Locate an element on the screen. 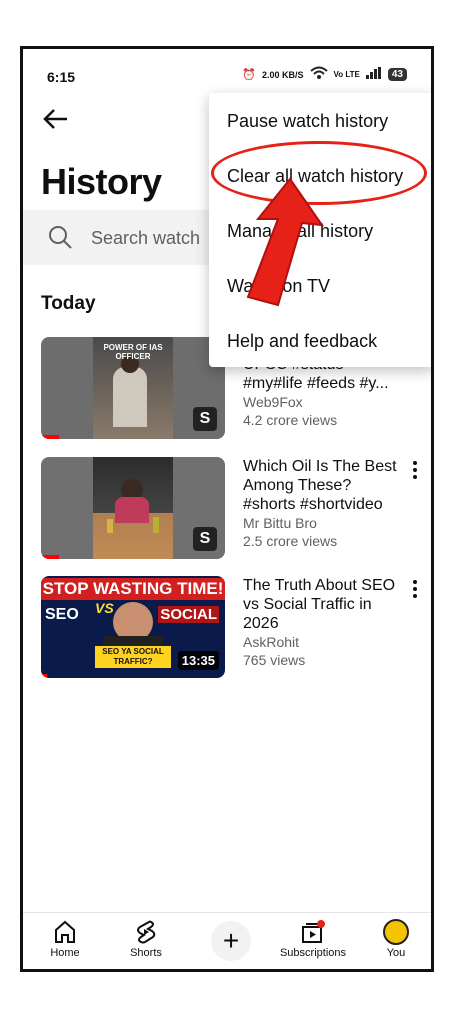 Image resolution: width=458 pixels, height=1024 pixels. create-button: + is located at coordinates (231, 941).